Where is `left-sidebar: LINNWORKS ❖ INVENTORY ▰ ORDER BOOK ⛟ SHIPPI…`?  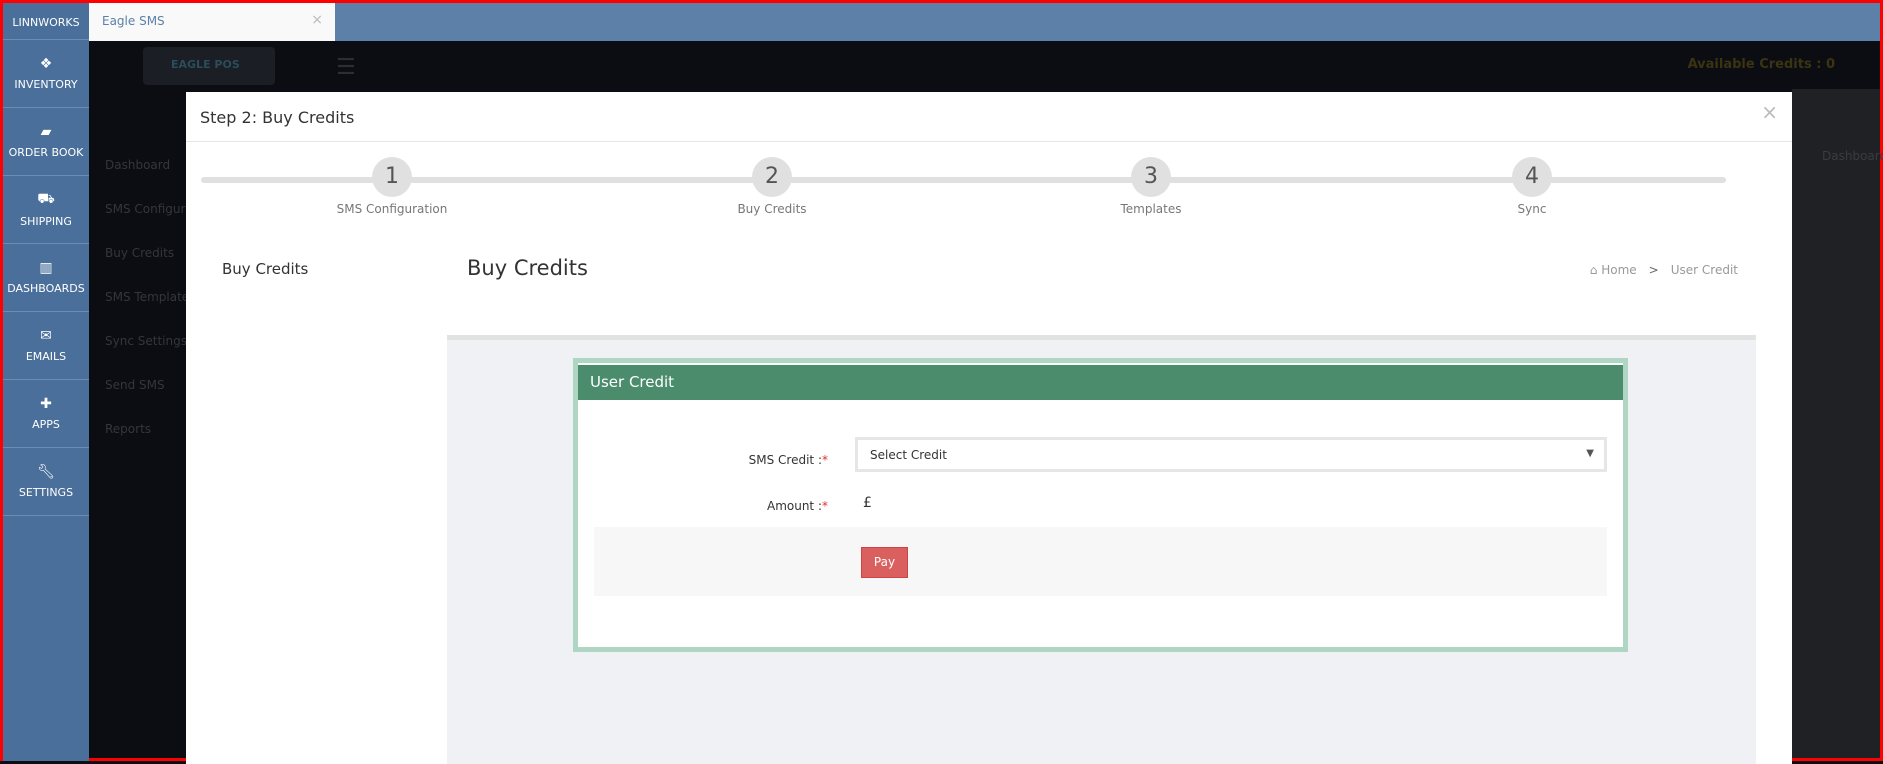 left-sidebar: LINNWORKS ❖ INVENTORY ▰ ORDER BOOK ⛟ SHIPPI… is located at coordinates (46, 382).